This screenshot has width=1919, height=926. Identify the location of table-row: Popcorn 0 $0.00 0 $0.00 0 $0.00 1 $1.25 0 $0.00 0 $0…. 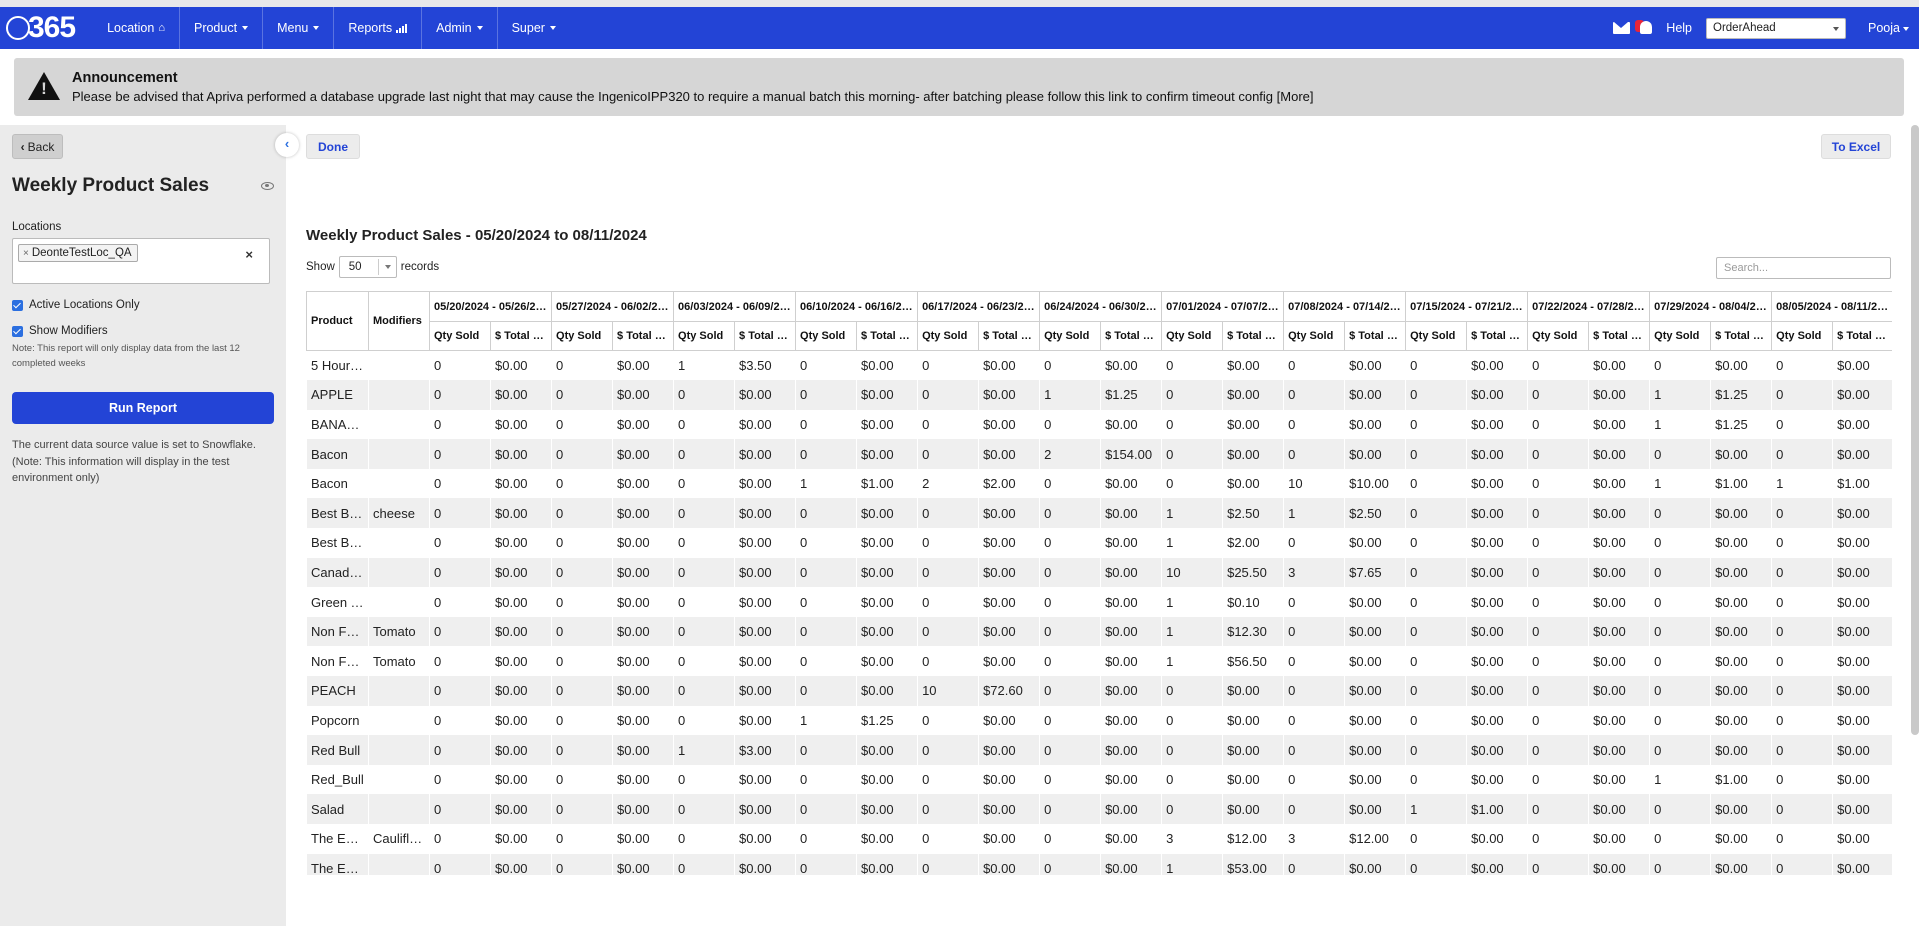
(1099, 720).